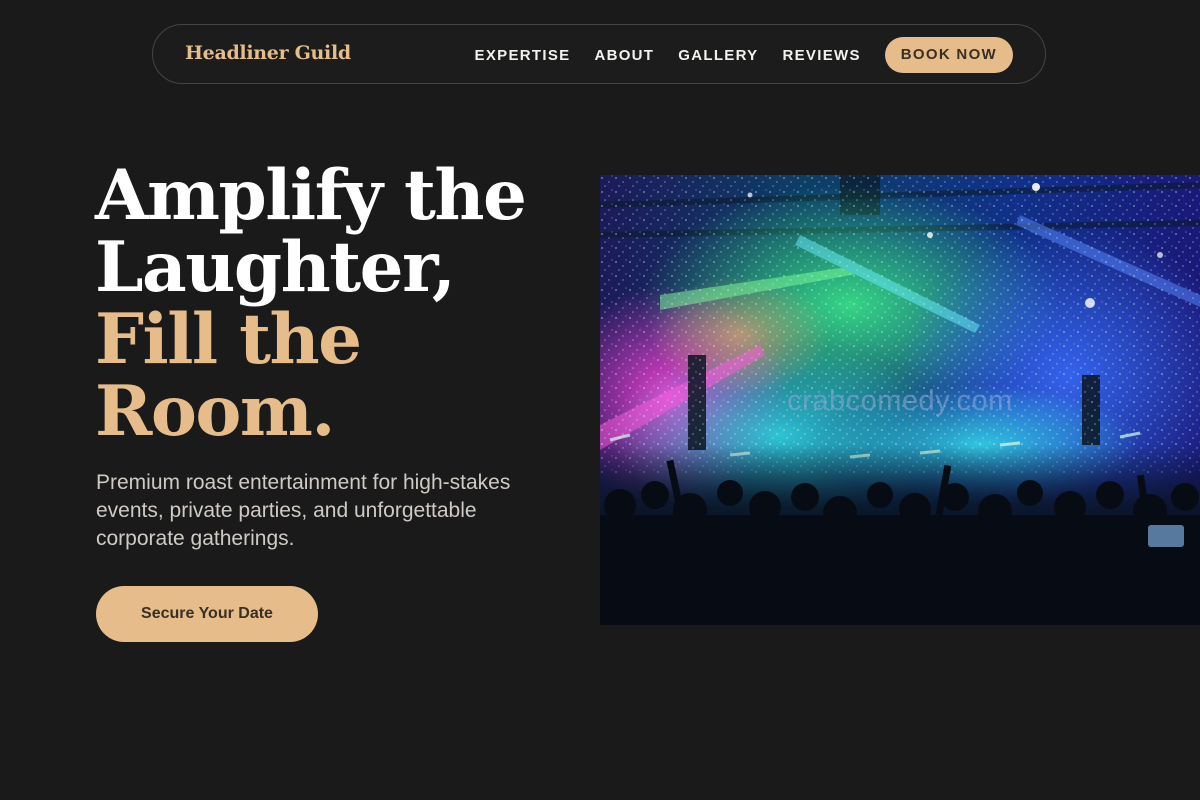 This screenshot has width=1200, height=800. I want to click on hero-title-accent-line-2: Room., so click(215, 411).